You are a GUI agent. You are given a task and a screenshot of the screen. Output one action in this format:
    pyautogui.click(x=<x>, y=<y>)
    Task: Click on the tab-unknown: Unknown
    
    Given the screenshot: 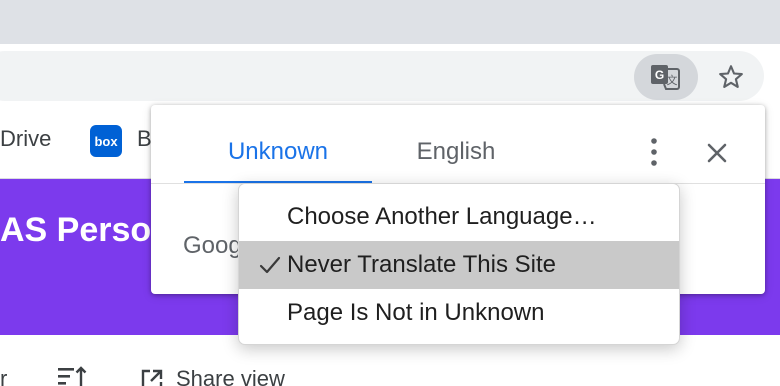 What is the action you would take?
    pyautogui.click(x=278, y=144)
    